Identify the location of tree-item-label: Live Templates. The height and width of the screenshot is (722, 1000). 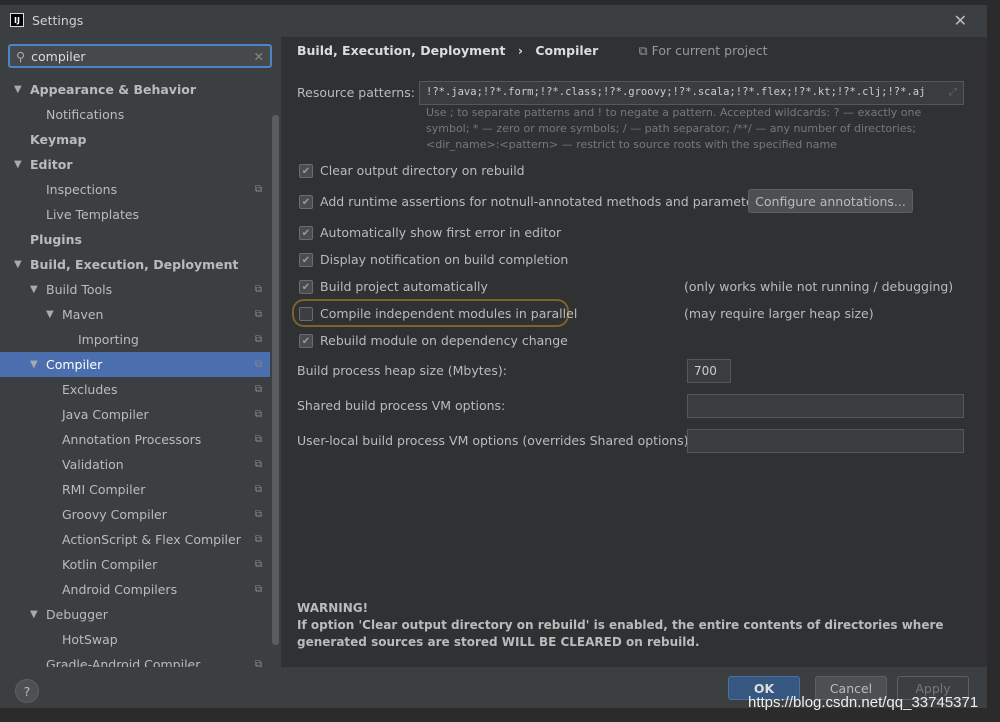
(93, 214).